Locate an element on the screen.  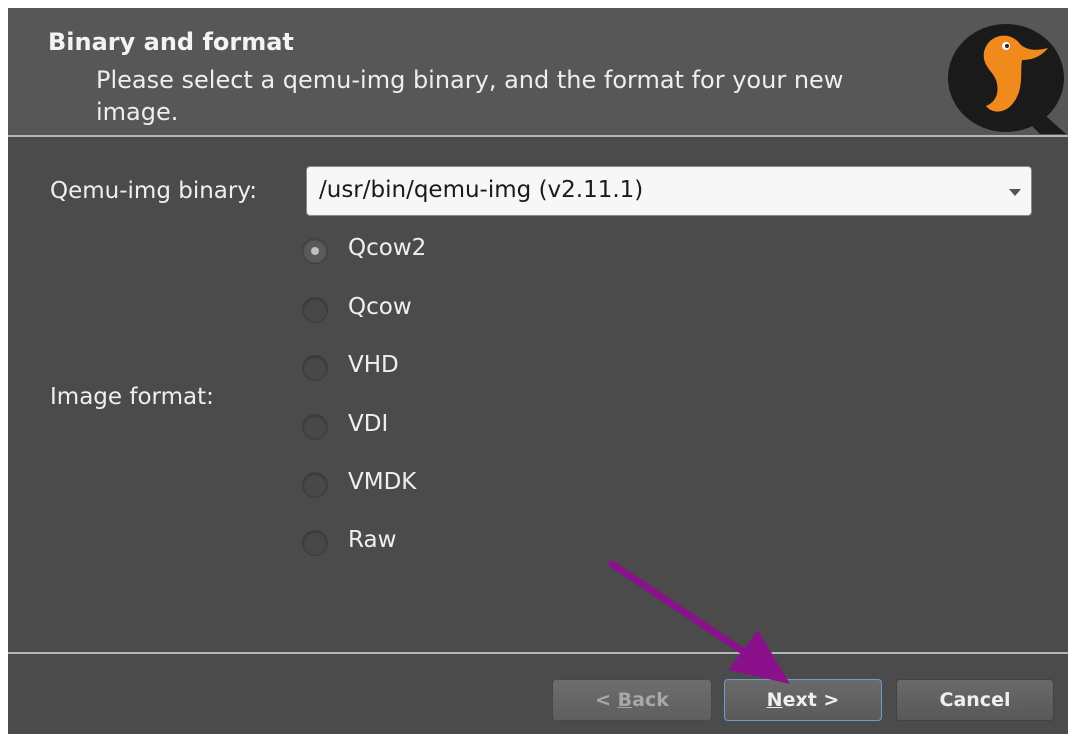
radio-label: VHD is located at coordinates (373, 365).